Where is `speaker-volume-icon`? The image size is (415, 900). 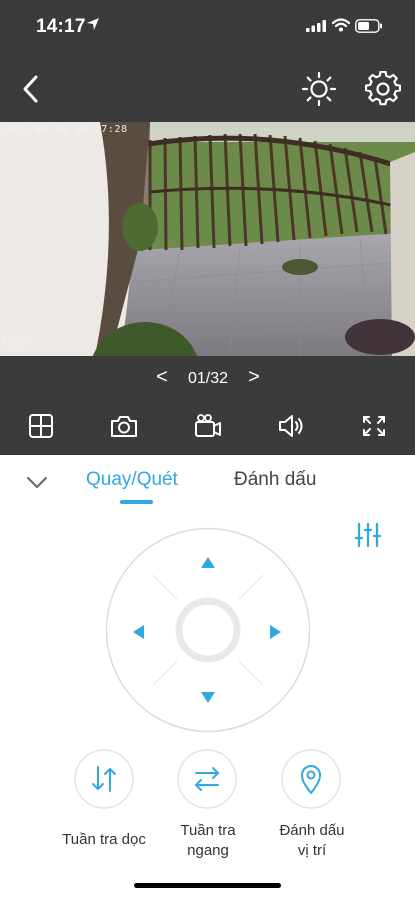
speaker-volume-icon is located at coordinates (291, 426).